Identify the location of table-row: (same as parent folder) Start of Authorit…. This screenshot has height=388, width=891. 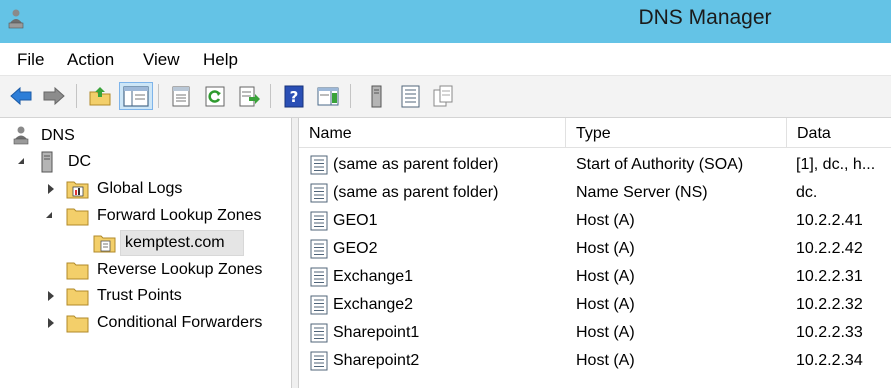
(595, 165).